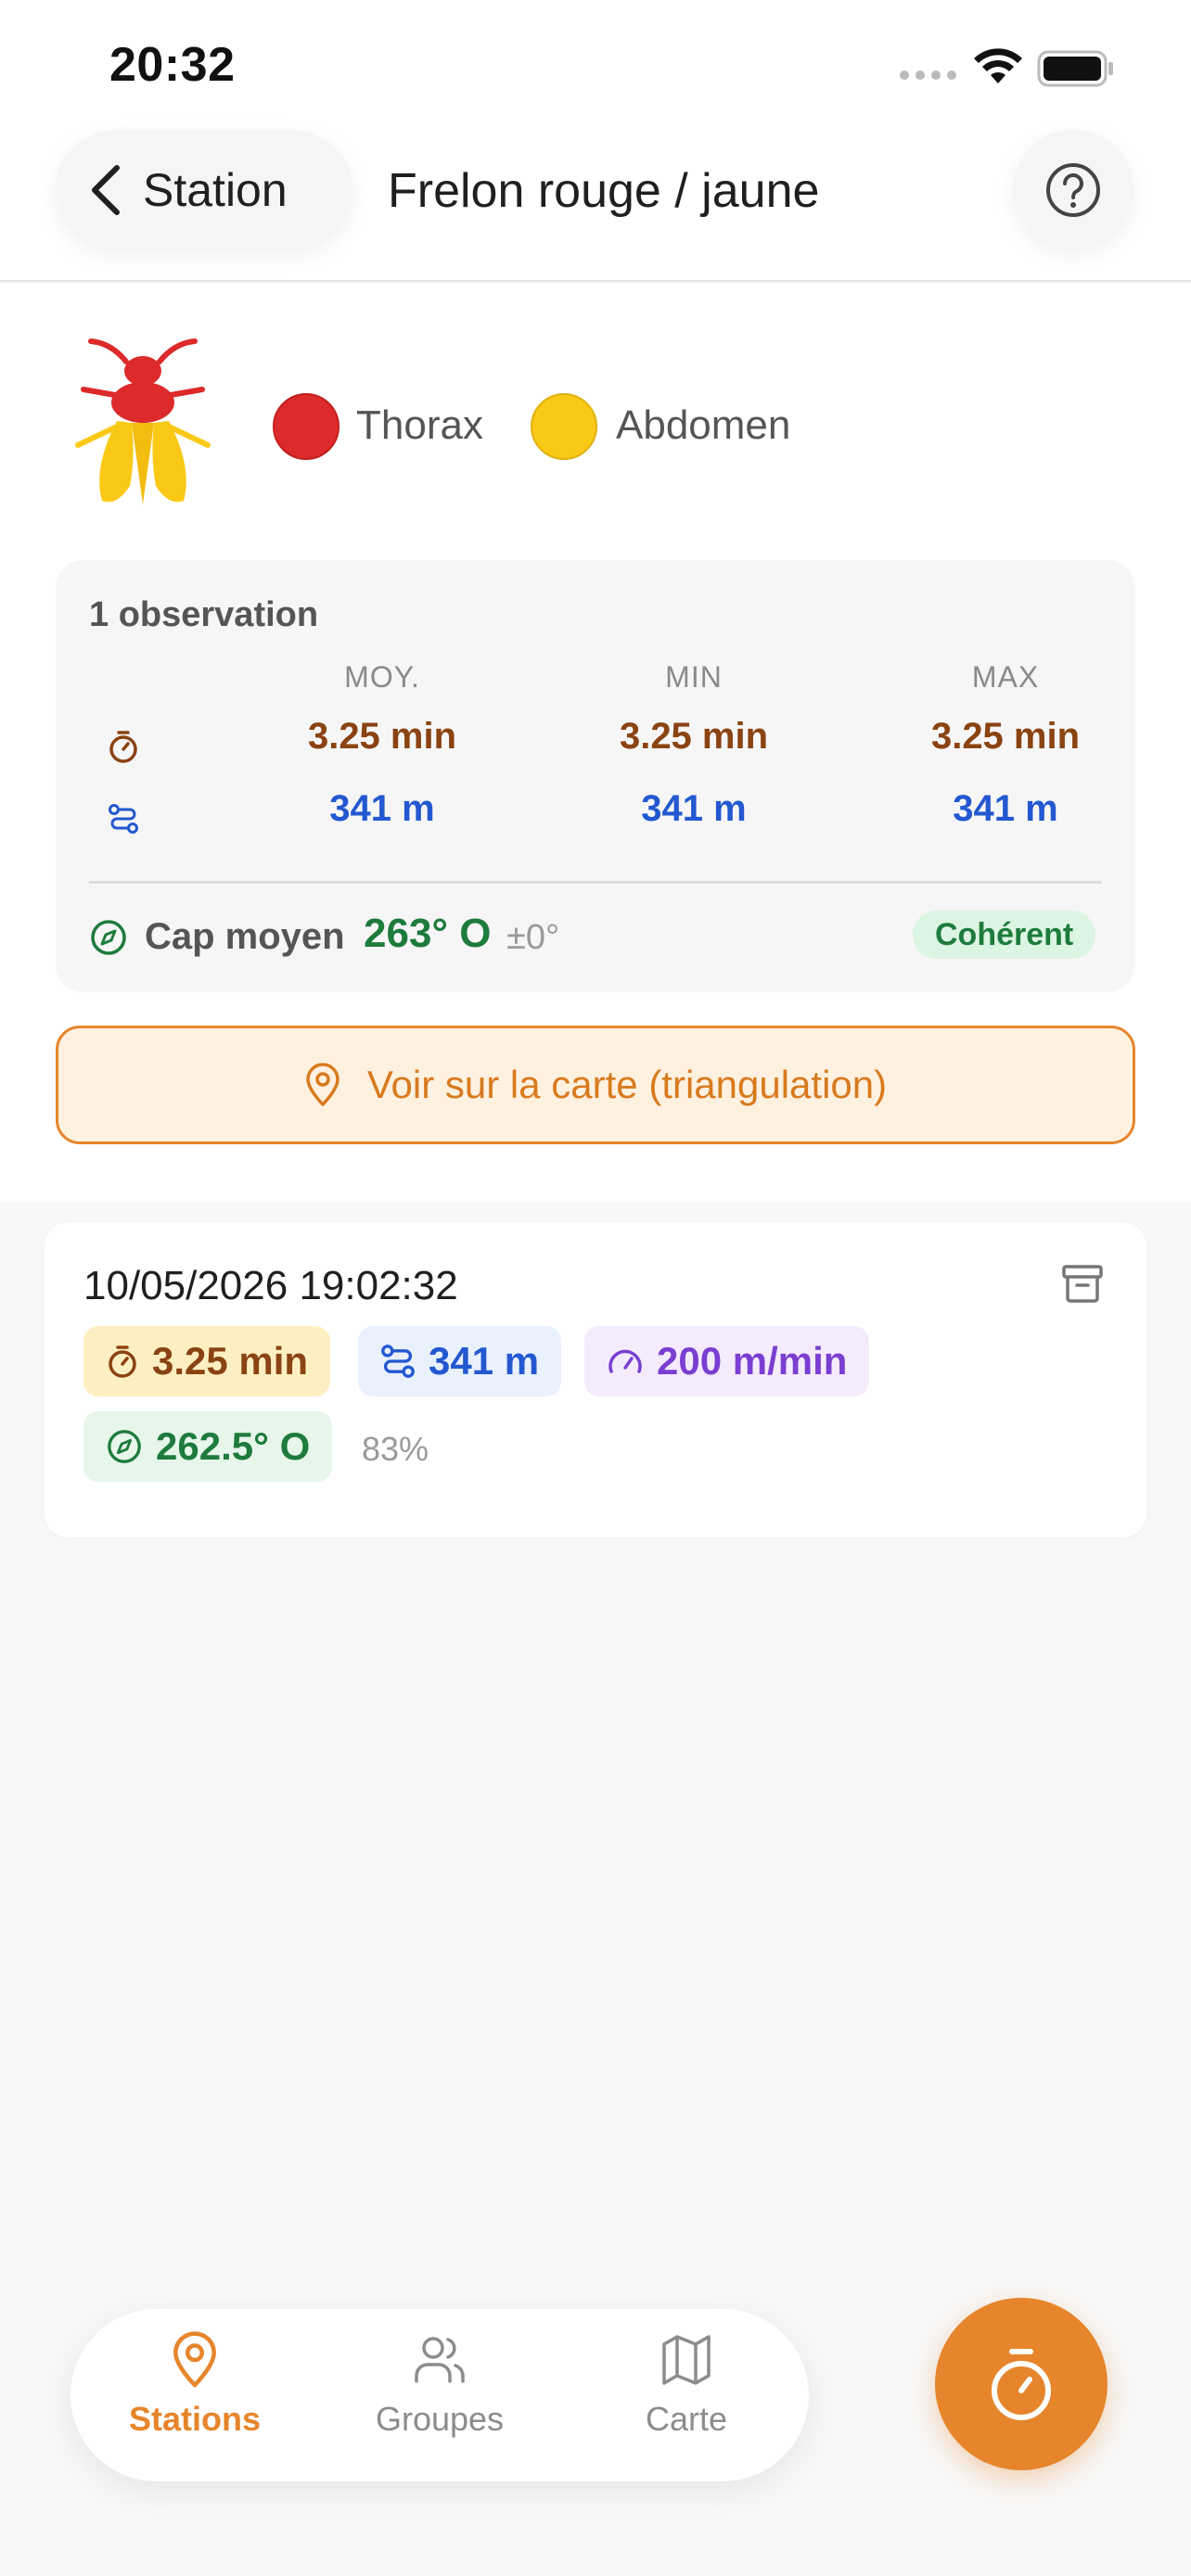 The image size is (1191, 2576). What do you see at coordinates (440, 2419) in the screenshot?
I see `tab-groups-label: Groupes` at bounding box center [440, 2419].